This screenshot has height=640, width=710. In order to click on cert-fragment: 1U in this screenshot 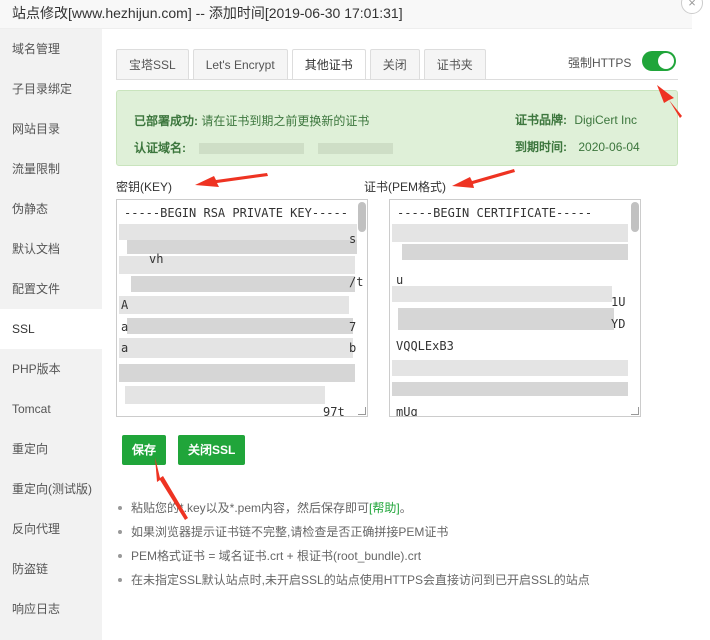, I will do `click(618, 302)`.